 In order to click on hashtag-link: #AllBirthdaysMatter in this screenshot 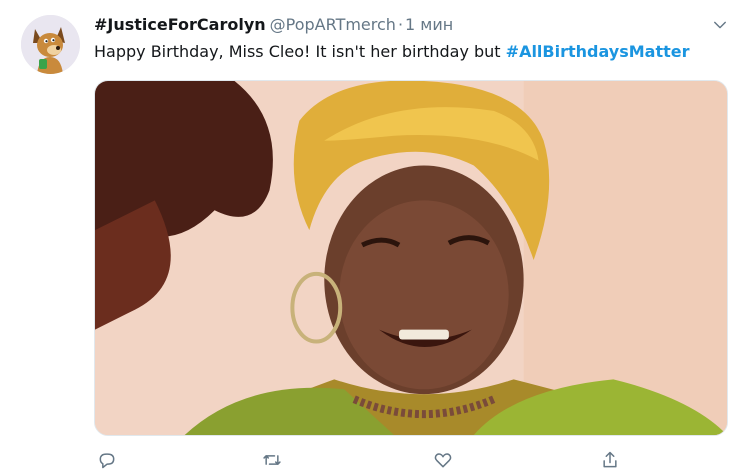, I will do `click(598, 51)`.